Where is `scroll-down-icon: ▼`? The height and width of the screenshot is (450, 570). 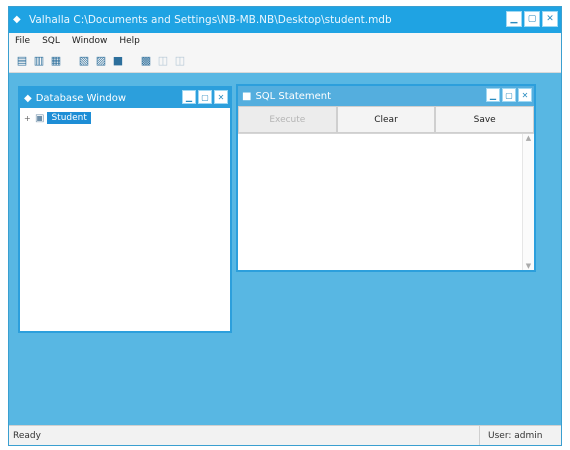 scroll-down-icon: ▼ is located at coordinates (528, 266).